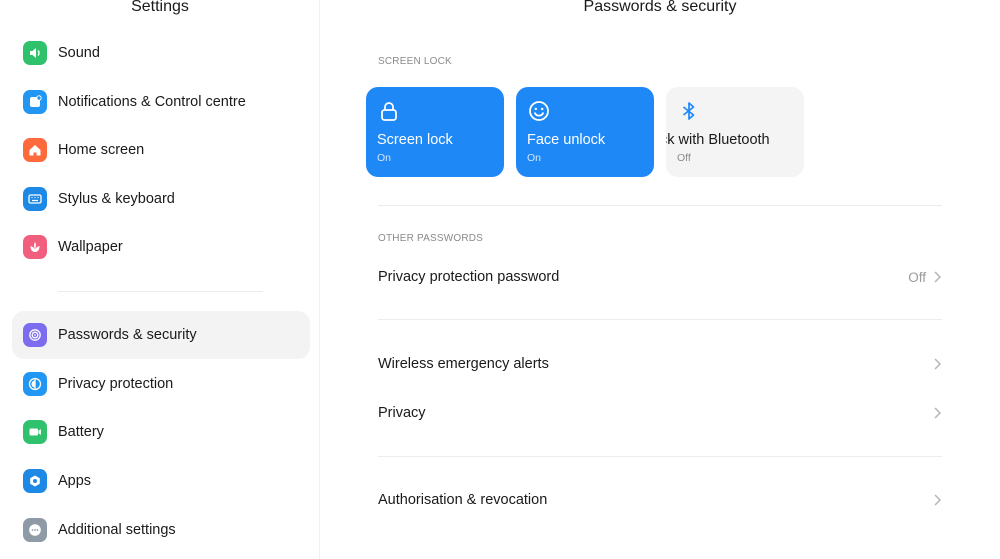 The height and width of the screenshot is (559, 1000). I want to click on sidebar-item-label: Privacy protection, so click(116, 384).